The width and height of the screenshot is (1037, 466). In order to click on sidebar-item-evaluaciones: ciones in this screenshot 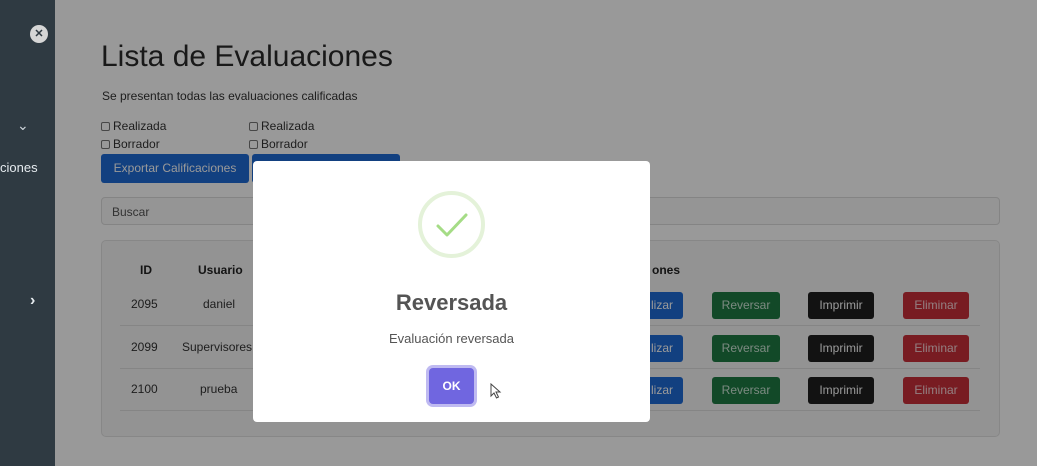, I will do `click(19, 167)`.